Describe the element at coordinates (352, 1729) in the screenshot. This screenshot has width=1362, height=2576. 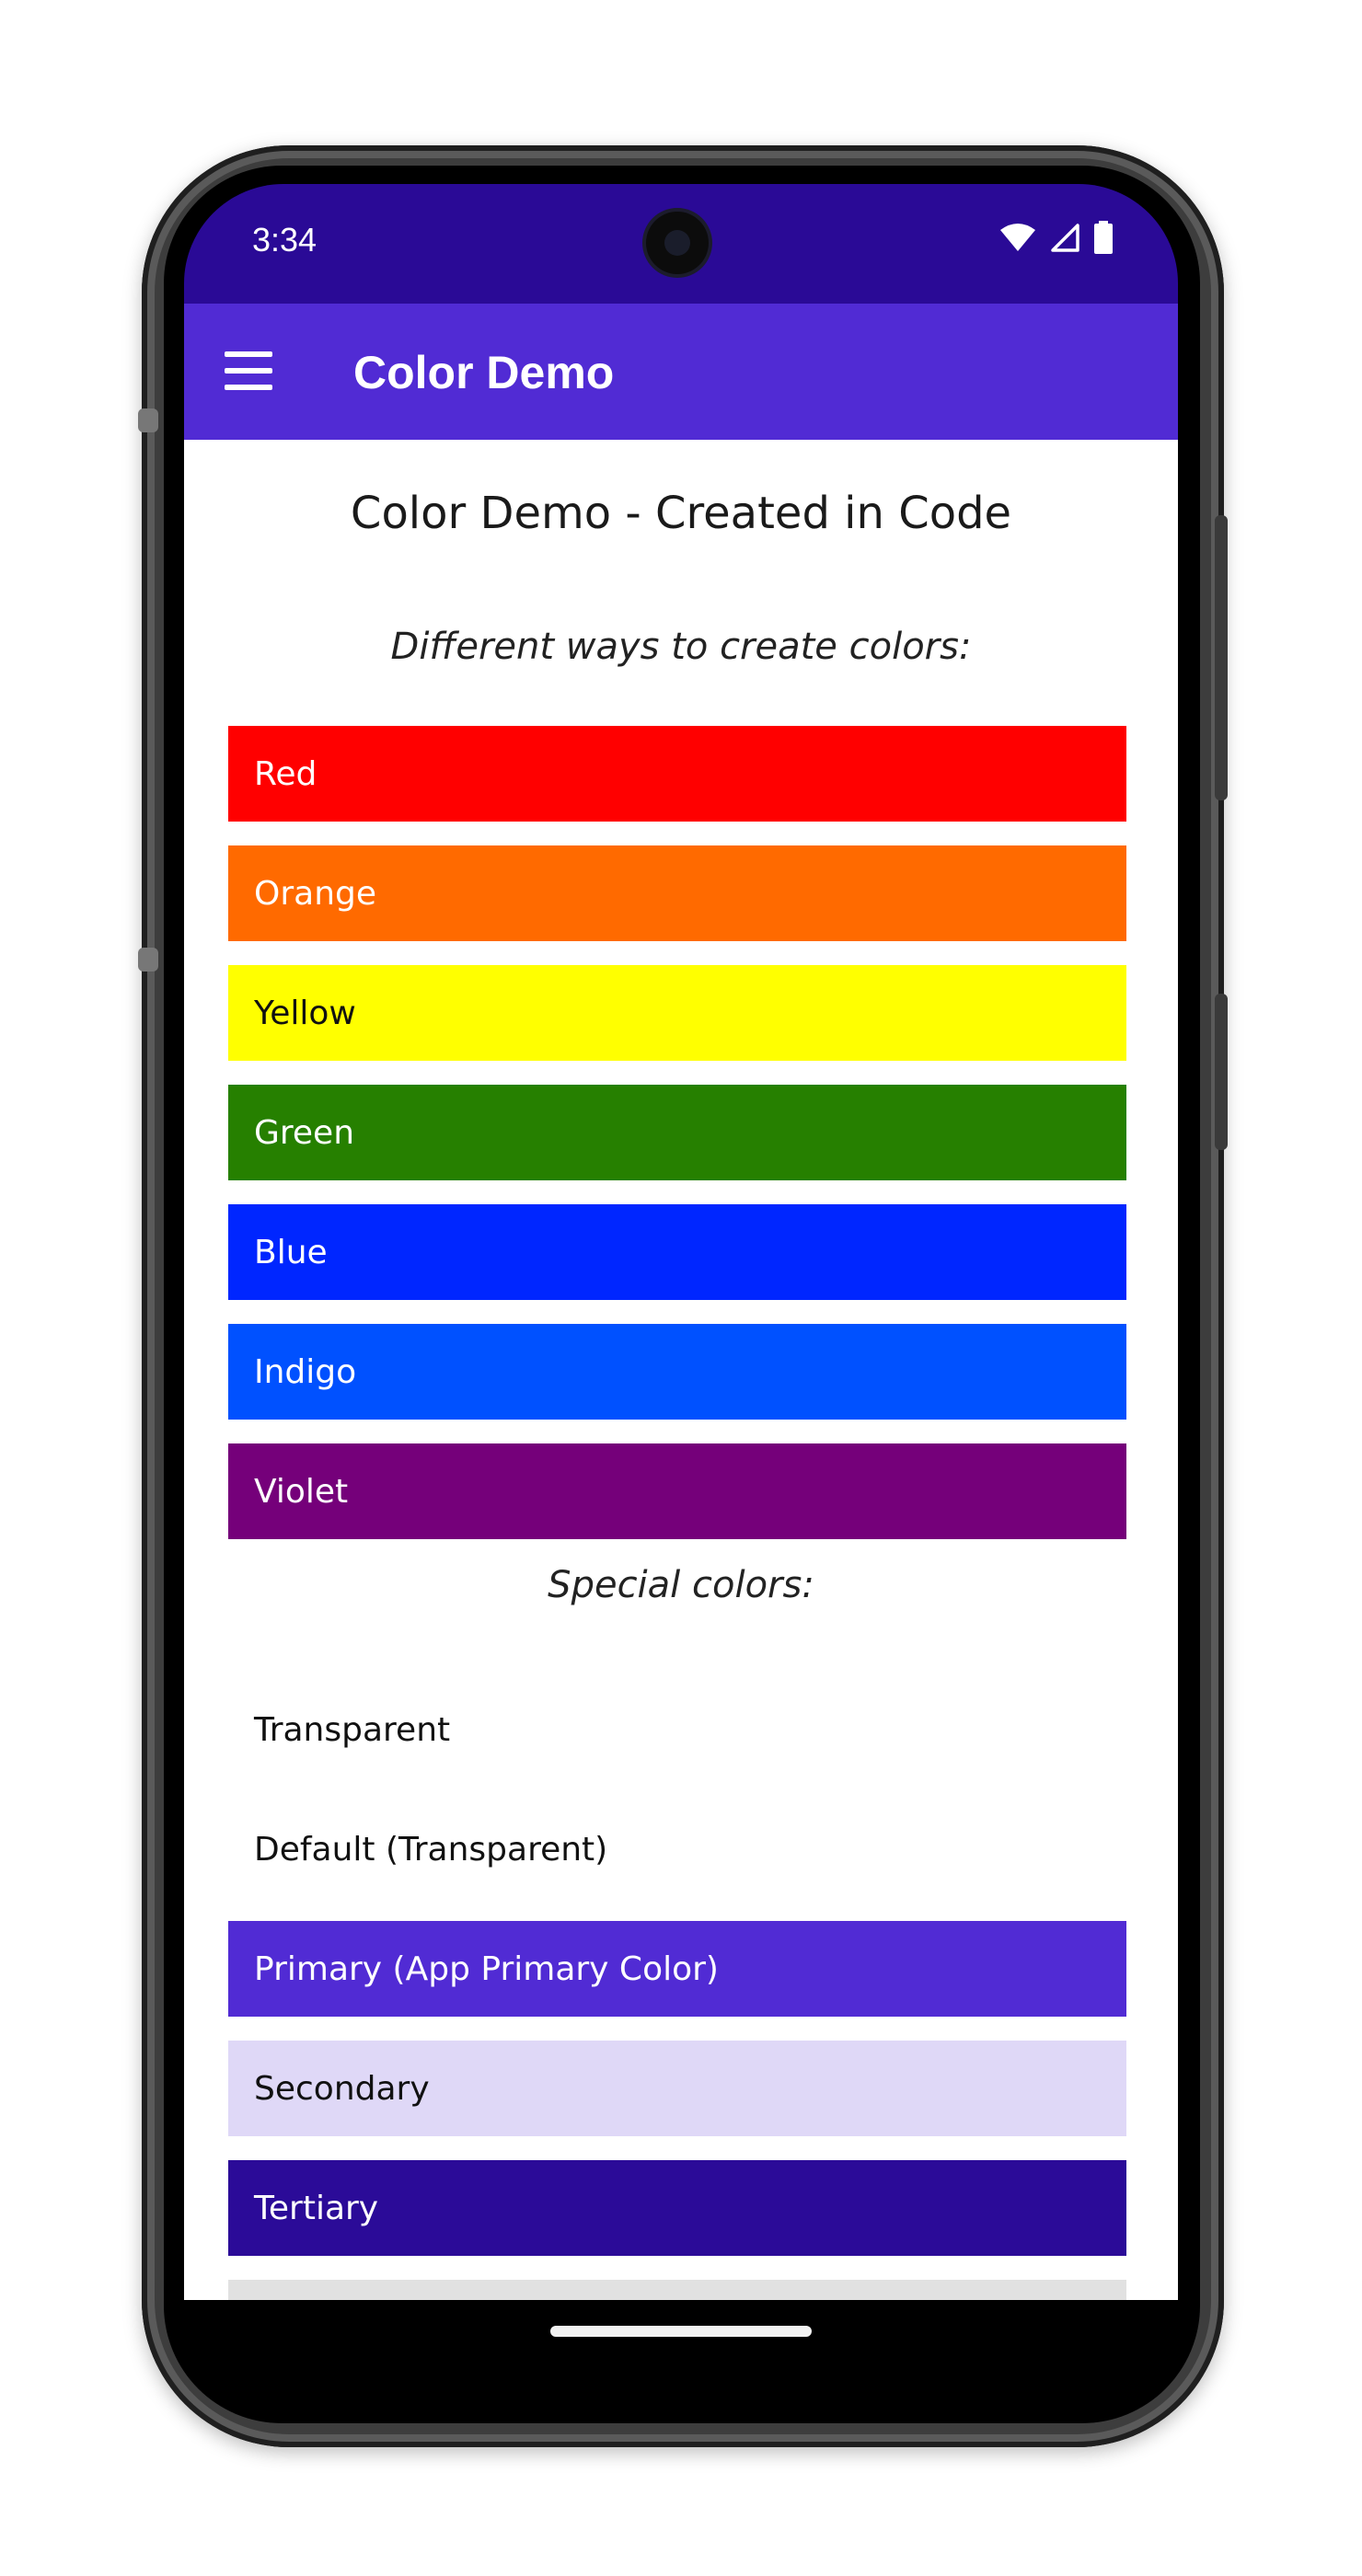
I see `swatch-label: Transparent` at that location.